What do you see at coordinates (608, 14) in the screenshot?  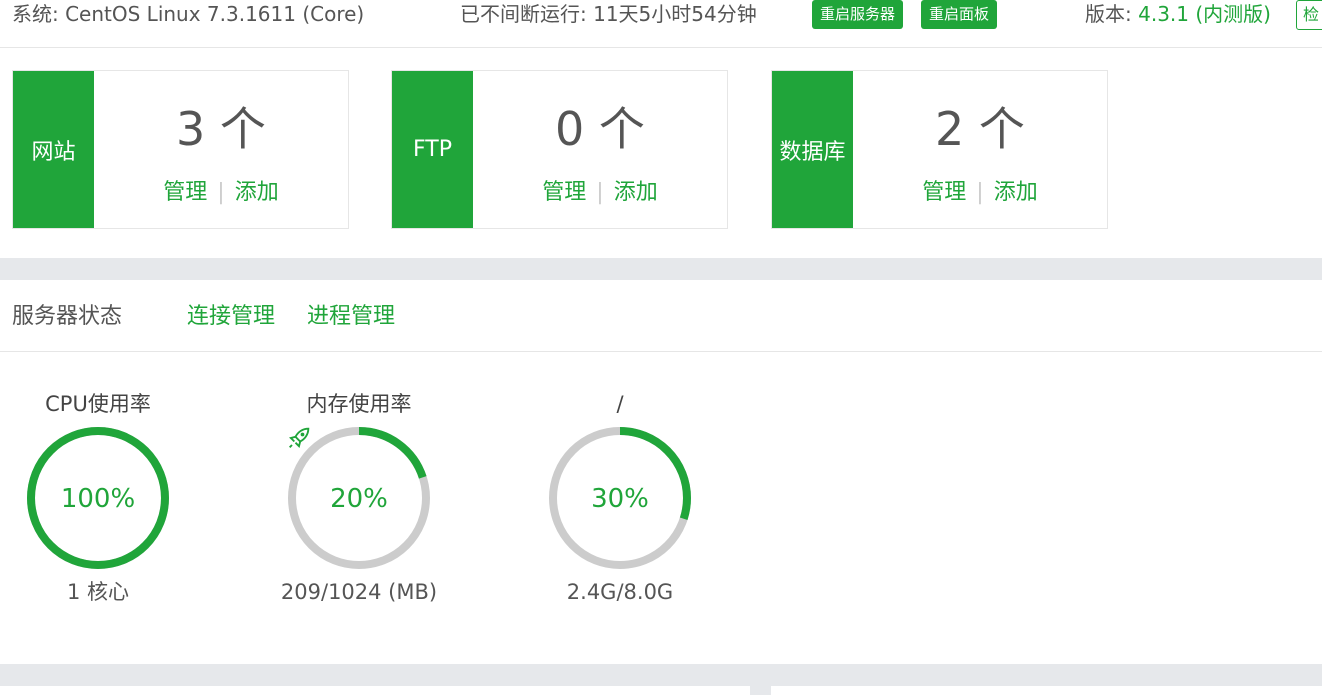 I see `uptime-info: 已不间断运行: 11天5小时54分钟` at bounding box center [608, 14].